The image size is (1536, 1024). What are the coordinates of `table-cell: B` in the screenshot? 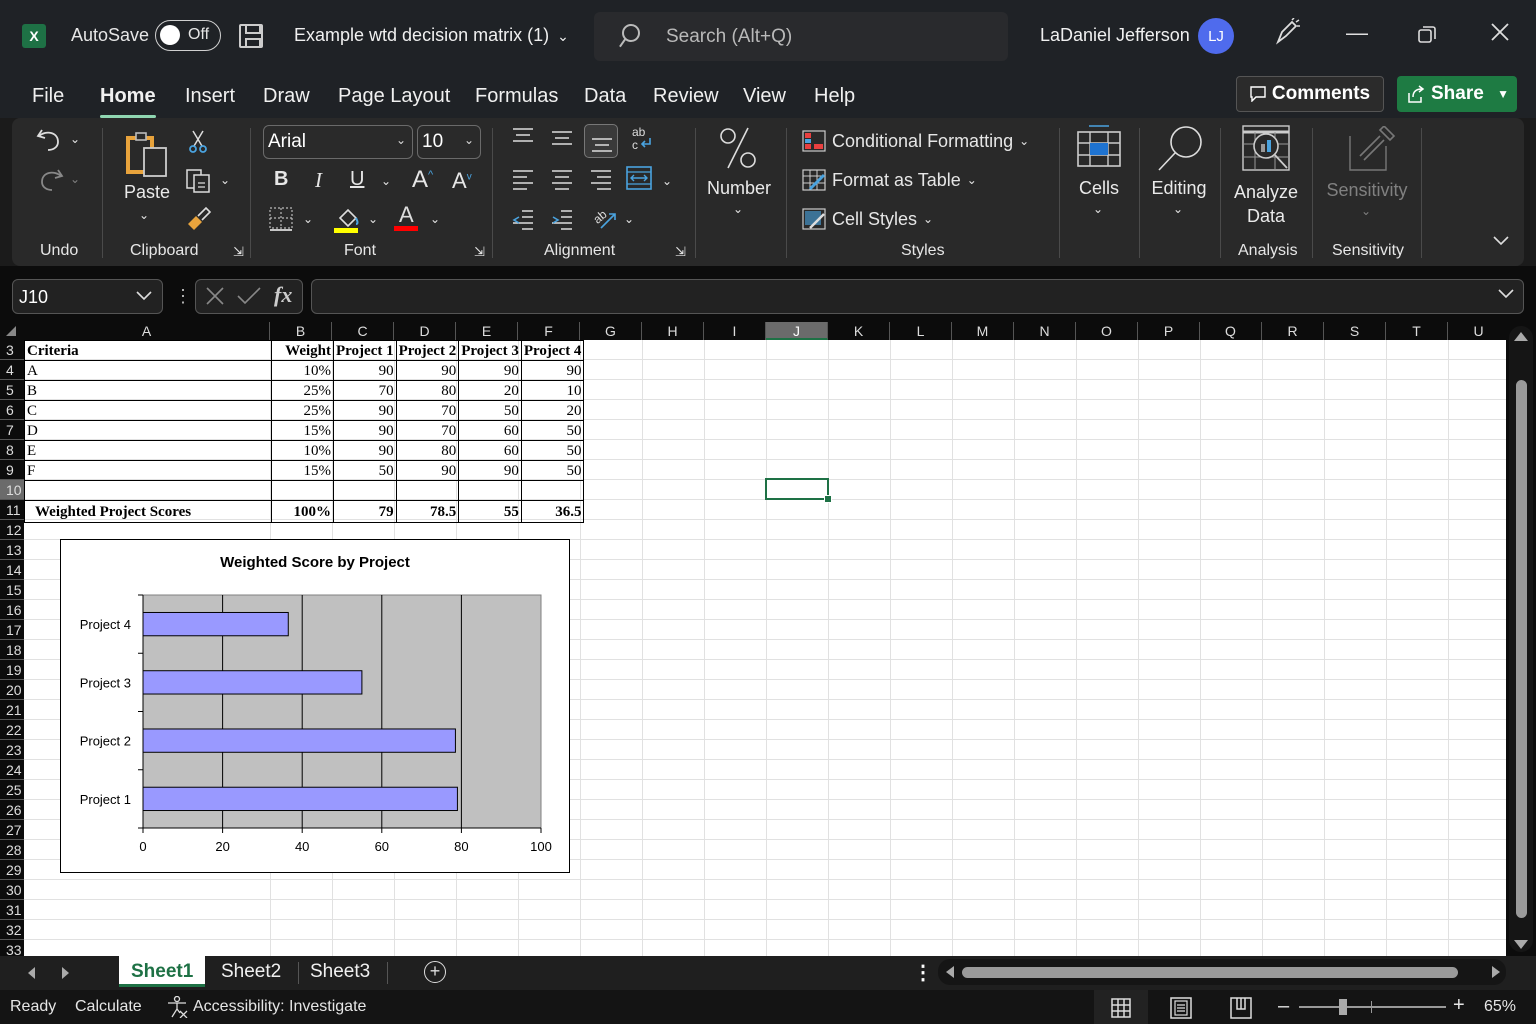 It's located at (148, 390).